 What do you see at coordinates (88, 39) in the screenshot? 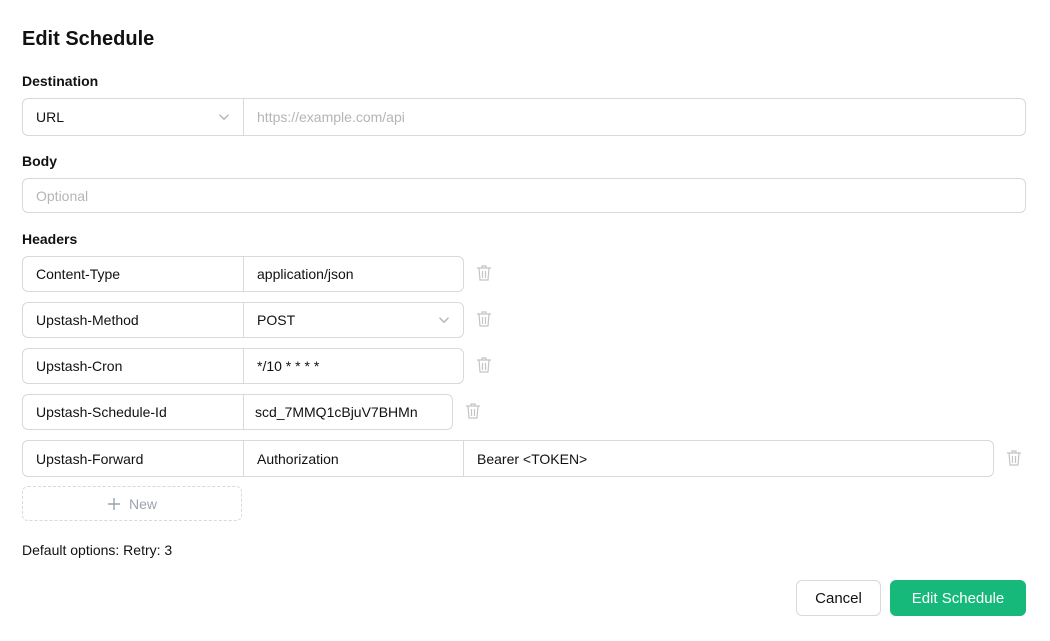
I see `dialog-title: Edit Schedule` at bounding box center [88, 39].